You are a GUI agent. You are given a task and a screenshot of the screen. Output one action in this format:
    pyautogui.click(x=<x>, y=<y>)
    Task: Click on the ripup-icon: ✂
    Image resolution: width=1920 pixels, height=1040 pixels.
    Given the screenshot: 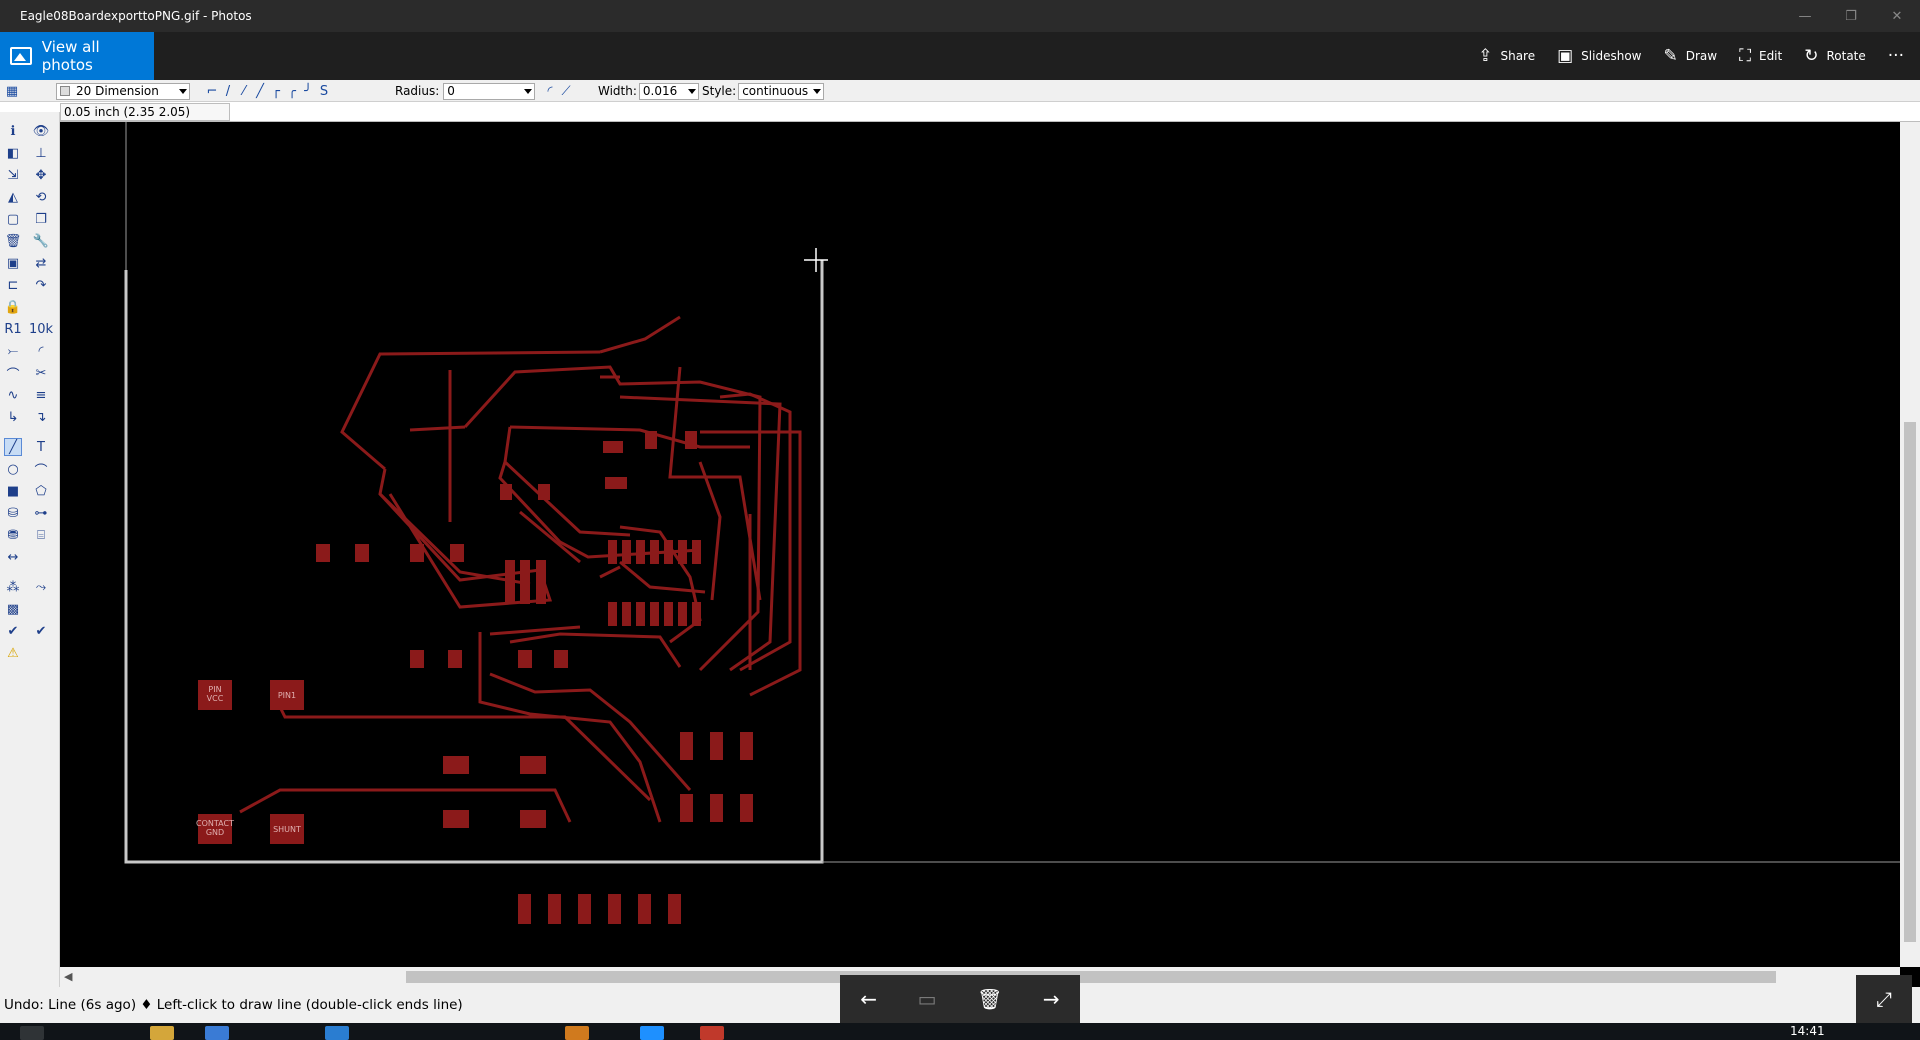 What is the action you would take?
    pyautogui.click(x=41, y=373)
    